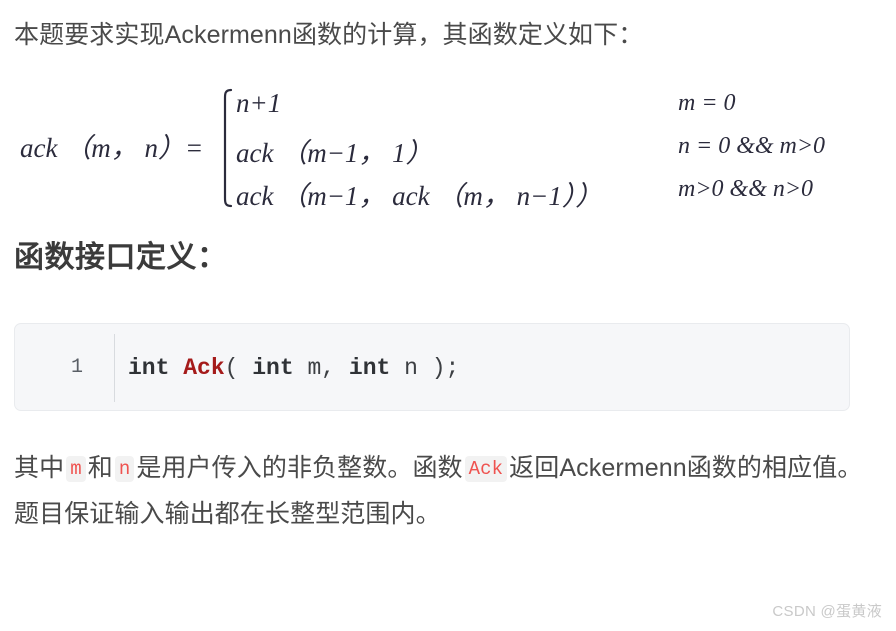  I want to click on code-line-number: 1, so click(76, 367).